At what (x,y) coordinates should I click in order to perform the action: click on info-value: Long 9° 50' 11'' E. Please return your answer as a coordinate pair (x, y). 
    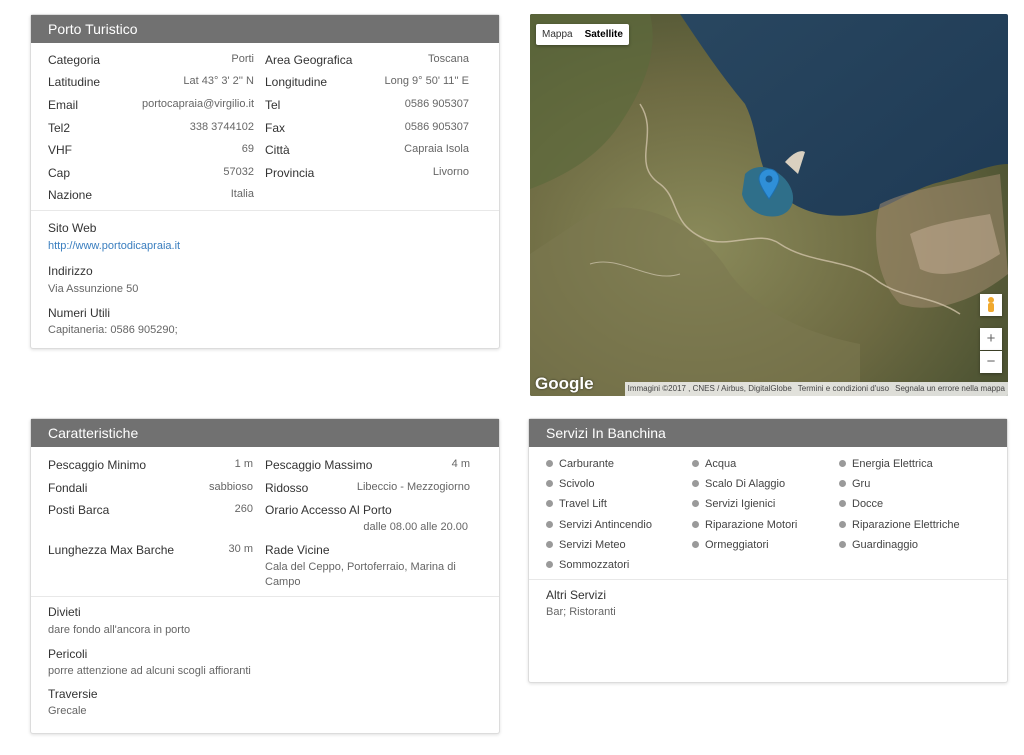
    Looking at the image, I should click on (426, 81).